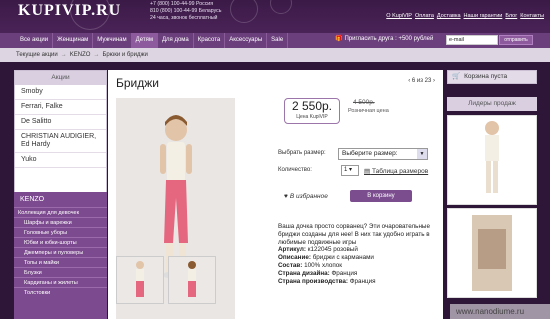  I want to click on spec-label: Описание:, so click(294, 258).